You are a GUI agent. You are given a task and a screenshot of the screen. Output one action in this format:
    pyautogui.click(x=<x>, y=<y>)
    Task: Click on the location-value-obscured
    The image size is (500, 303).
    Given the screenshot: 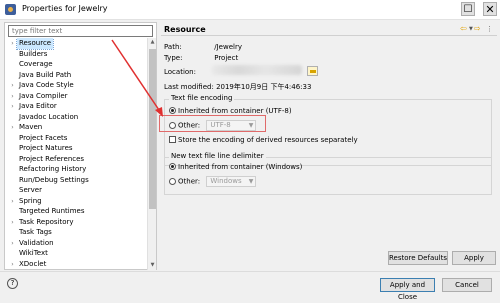 What is the action you would take?
    pyautogui.click(x=257, y=70)
    